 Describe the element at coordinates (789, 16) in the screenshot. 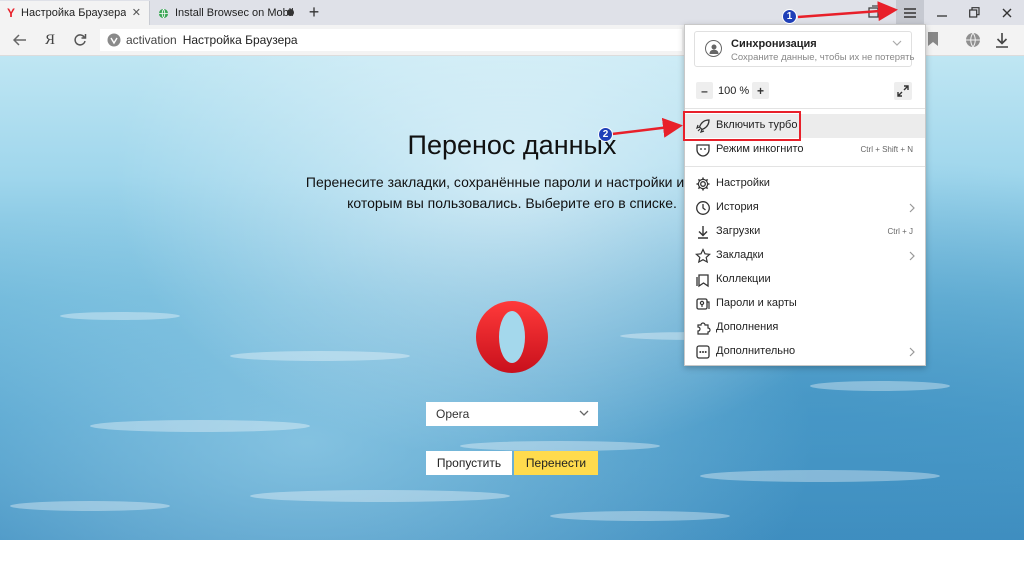

I see `step-badge-1: 1` at that location.